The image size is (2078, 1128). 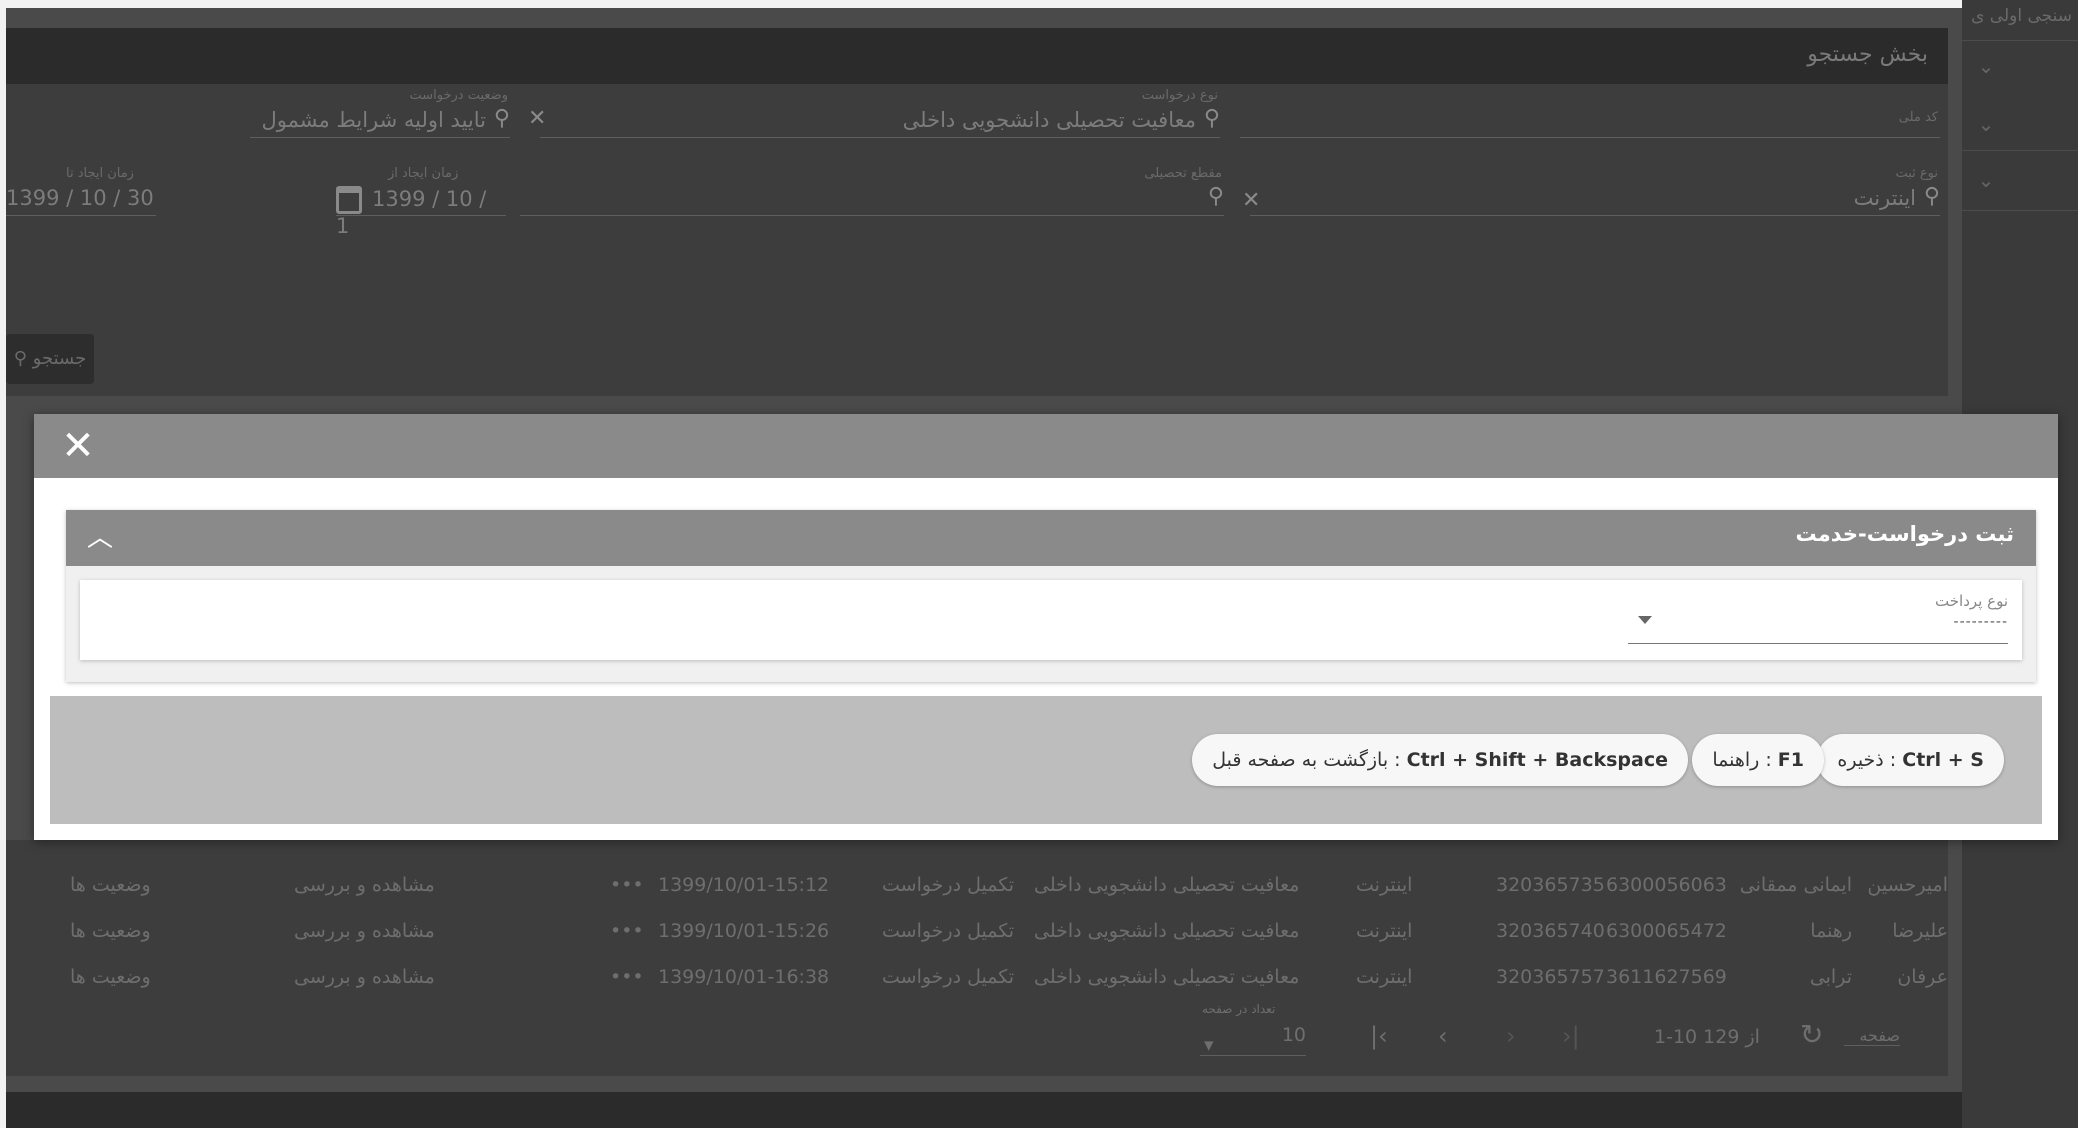 I want to click on search-button: ⚲ جستجو, so click(x=50, y=359).